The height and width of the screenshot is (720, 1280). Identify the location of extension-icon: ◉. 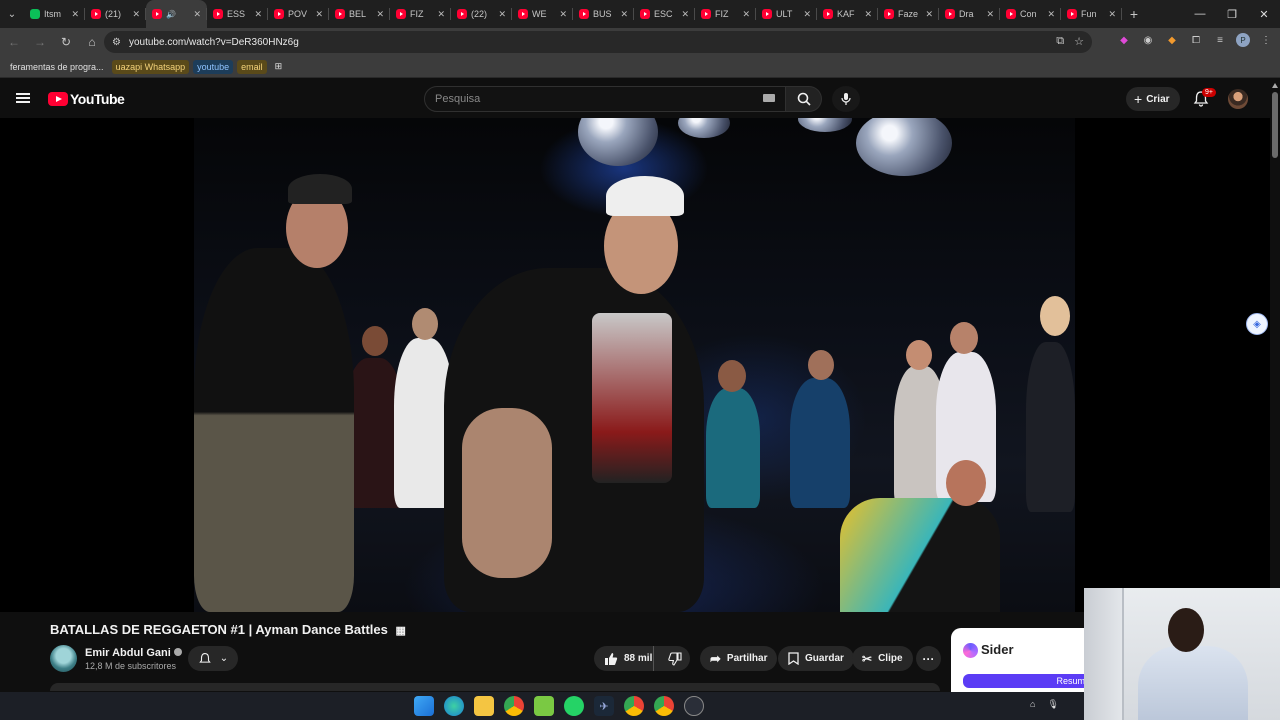
(1148, 40).